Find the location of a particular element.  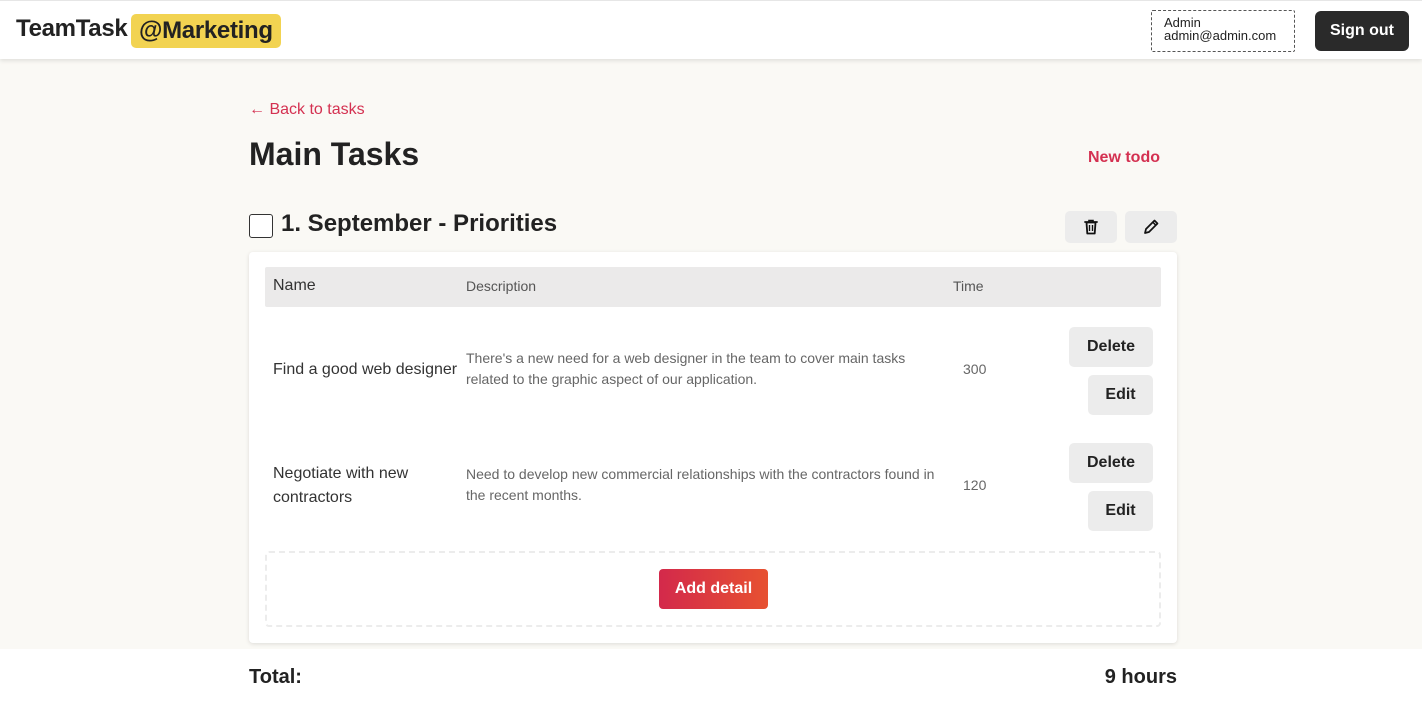

total-value: 9 hours is located at coordinates (1140, 677).